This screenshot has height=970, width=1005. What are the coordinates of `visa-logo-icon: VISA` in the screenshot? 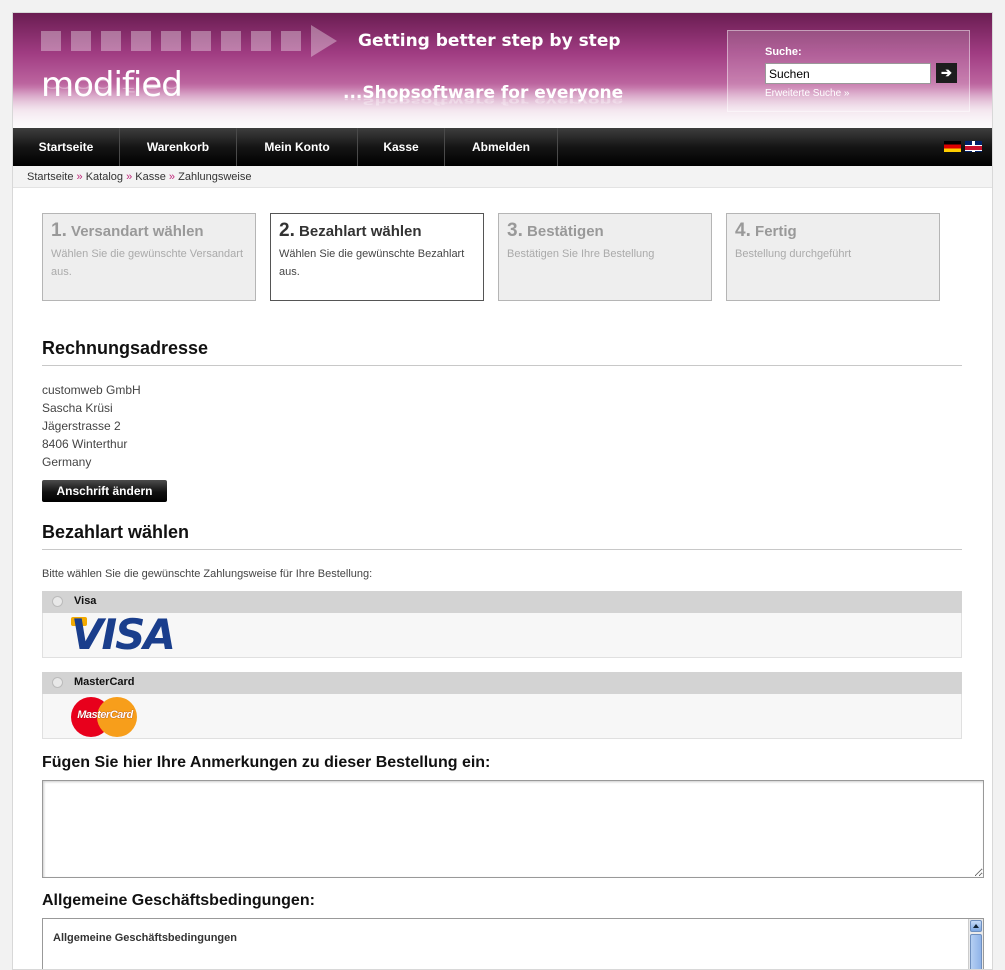 It's located at (123, 634).